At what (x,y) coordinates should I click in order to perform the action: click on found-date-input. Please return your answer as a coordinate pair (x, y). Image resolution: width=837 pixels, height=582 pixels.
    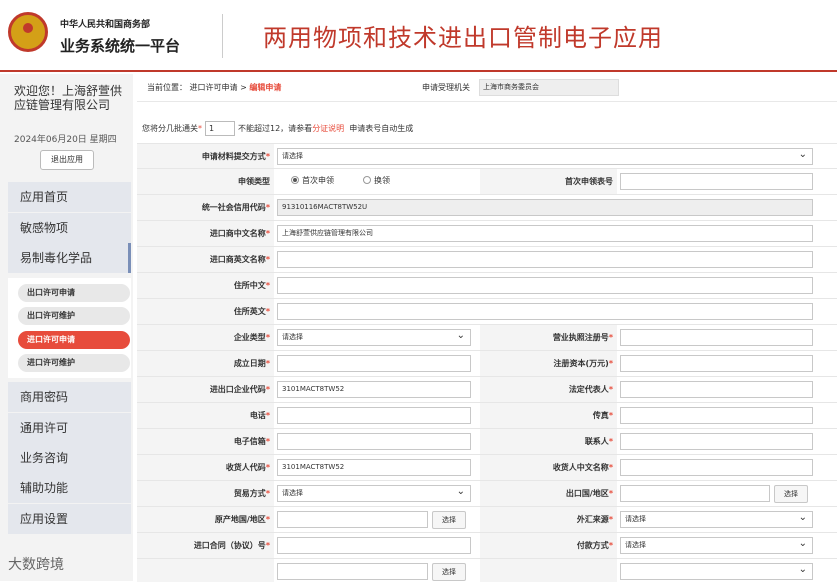
    Looking at the image, I should click on (374, 363).